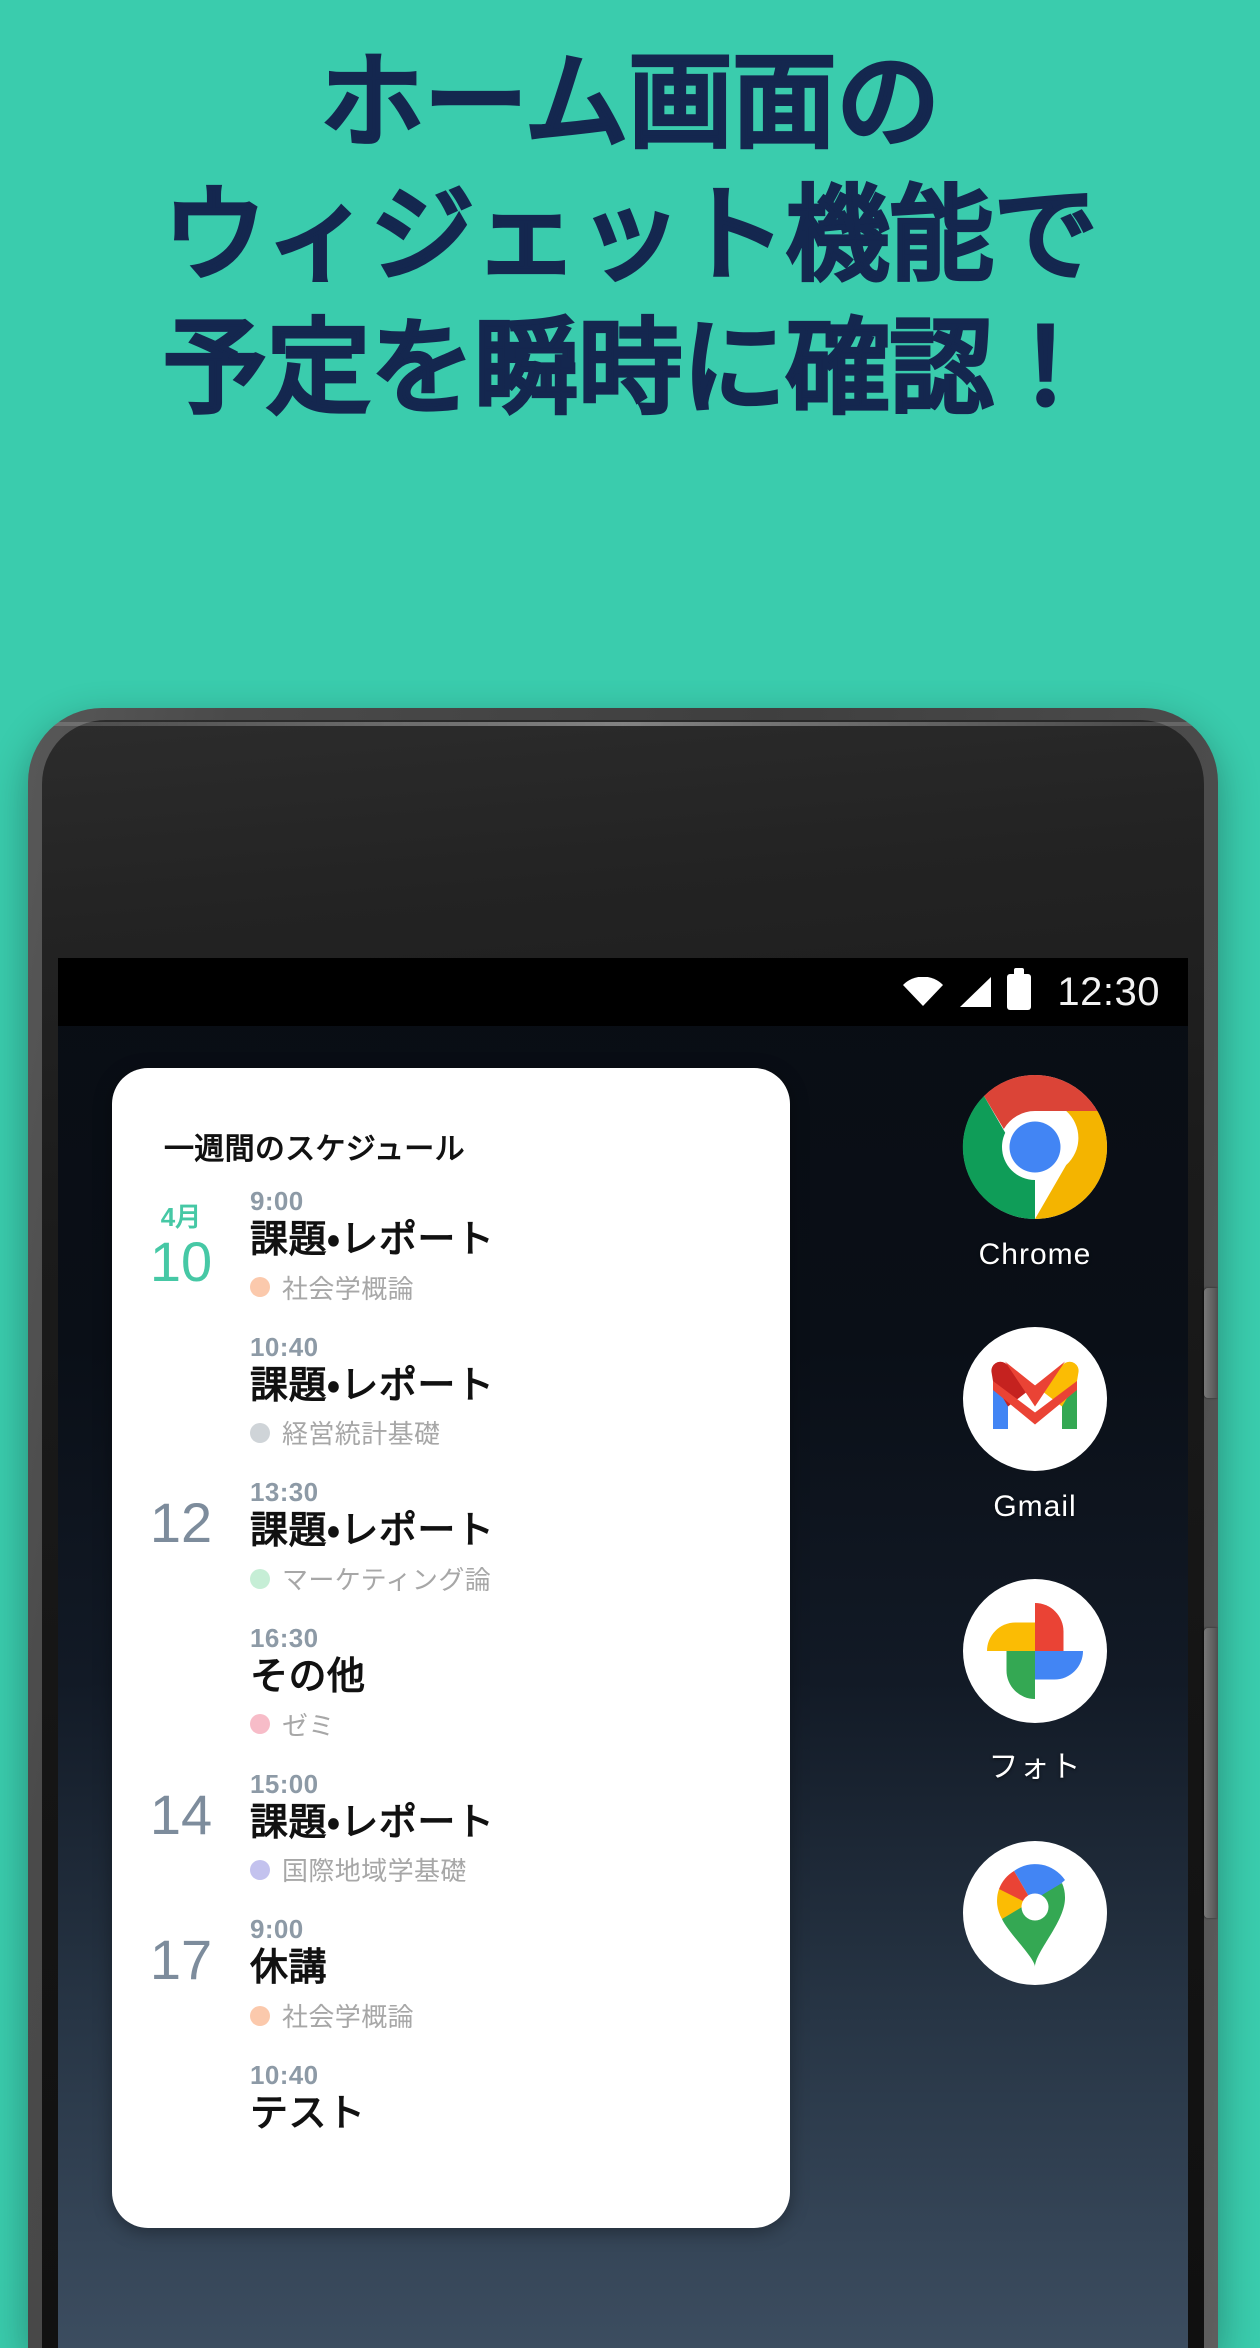 The height and width of the screenshot is (2348, 1260). What do you see at coordinates (510, 1724) in the screenshot?
I see `event-subject-tag: ゼミ` at bounding box center [510, 1724].